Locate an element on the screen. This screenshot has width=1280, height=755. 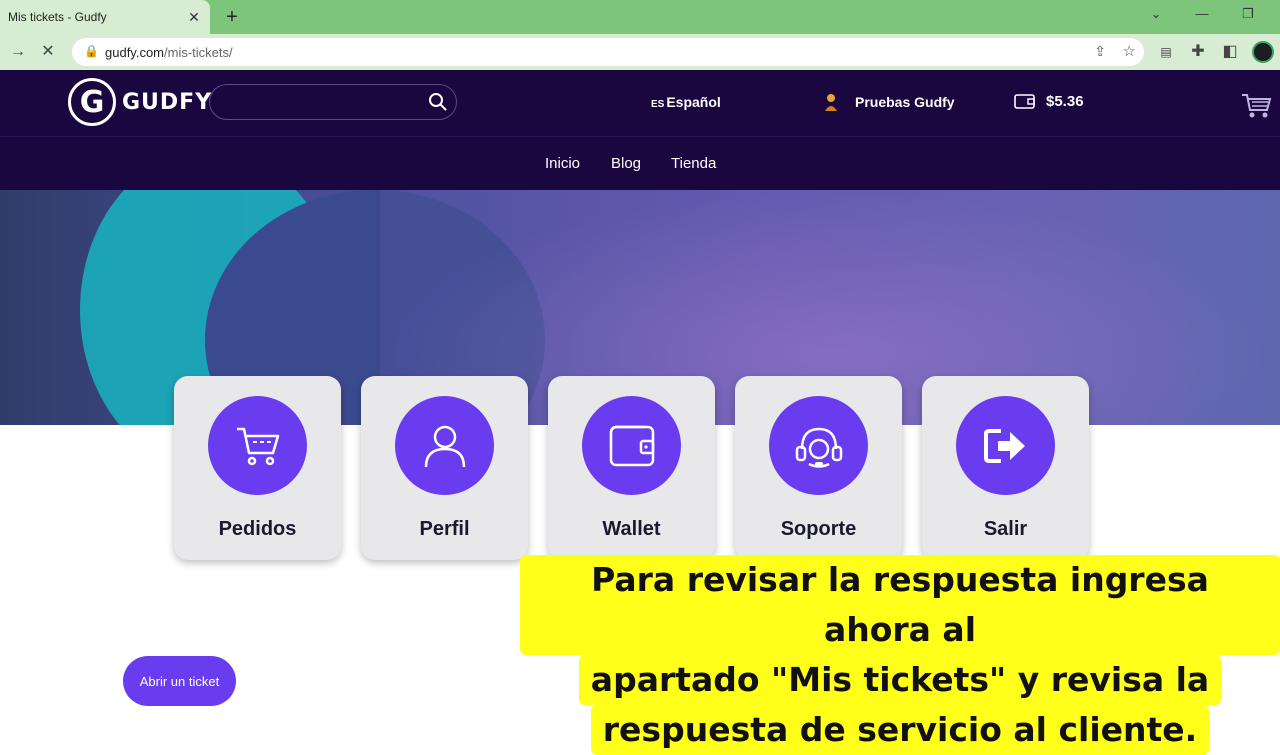
stop-loading-icon: ✕ is located at coordinates (48, 52).